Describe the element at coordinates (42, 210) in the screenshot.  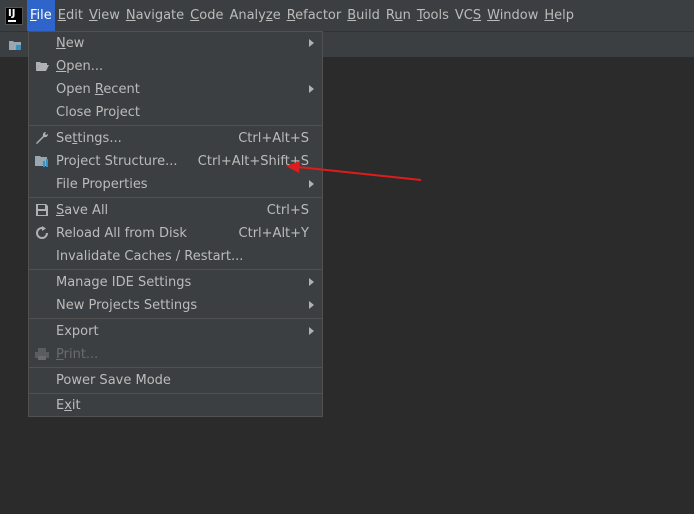
I see `save-icon` at that location.